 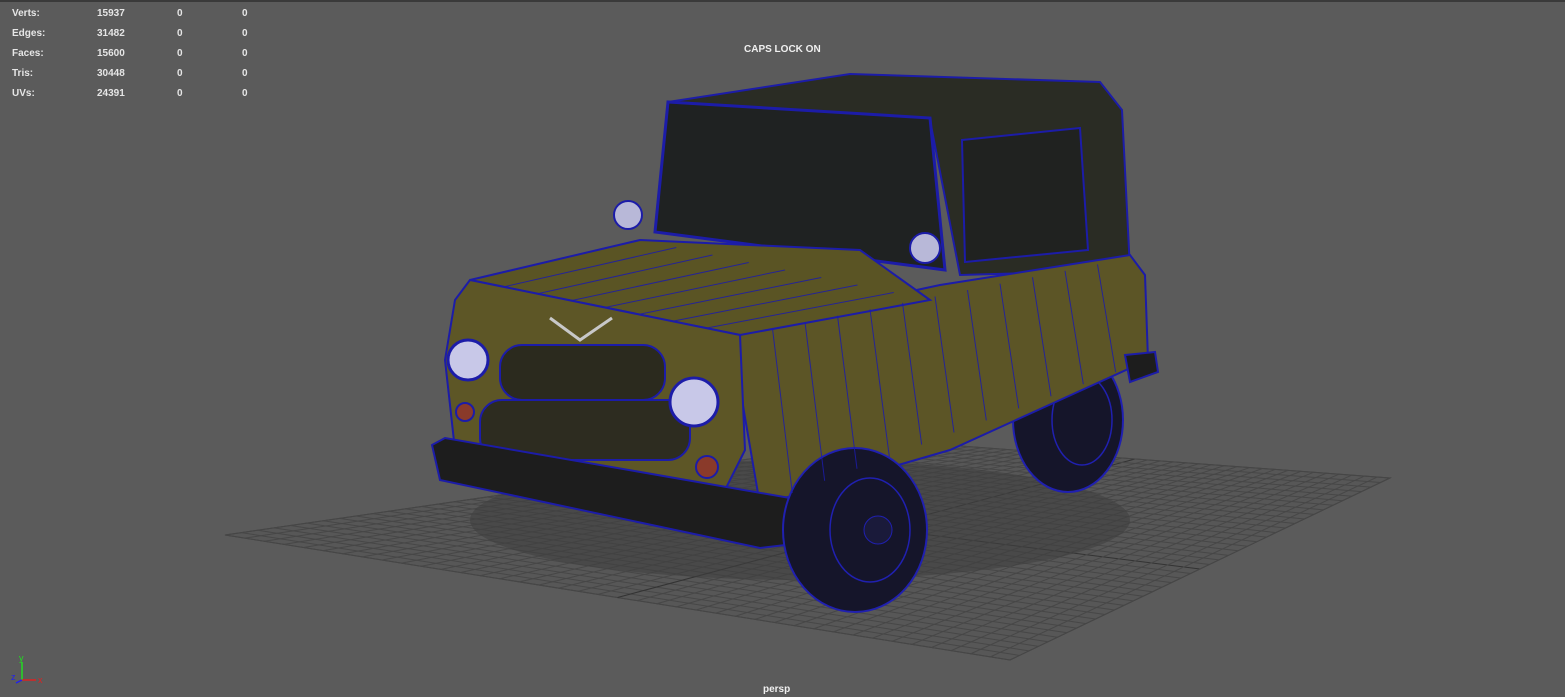 What do you see at coordinates (855, 530) in the screenshot?
I see `front-wheel` at bounding box center [855, 530].